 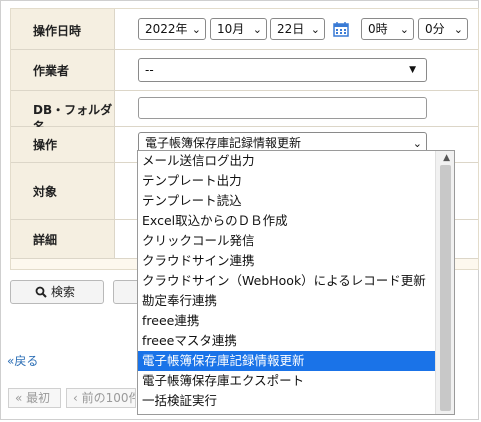 I want to click on search-icon, so click(x=41, y=292).